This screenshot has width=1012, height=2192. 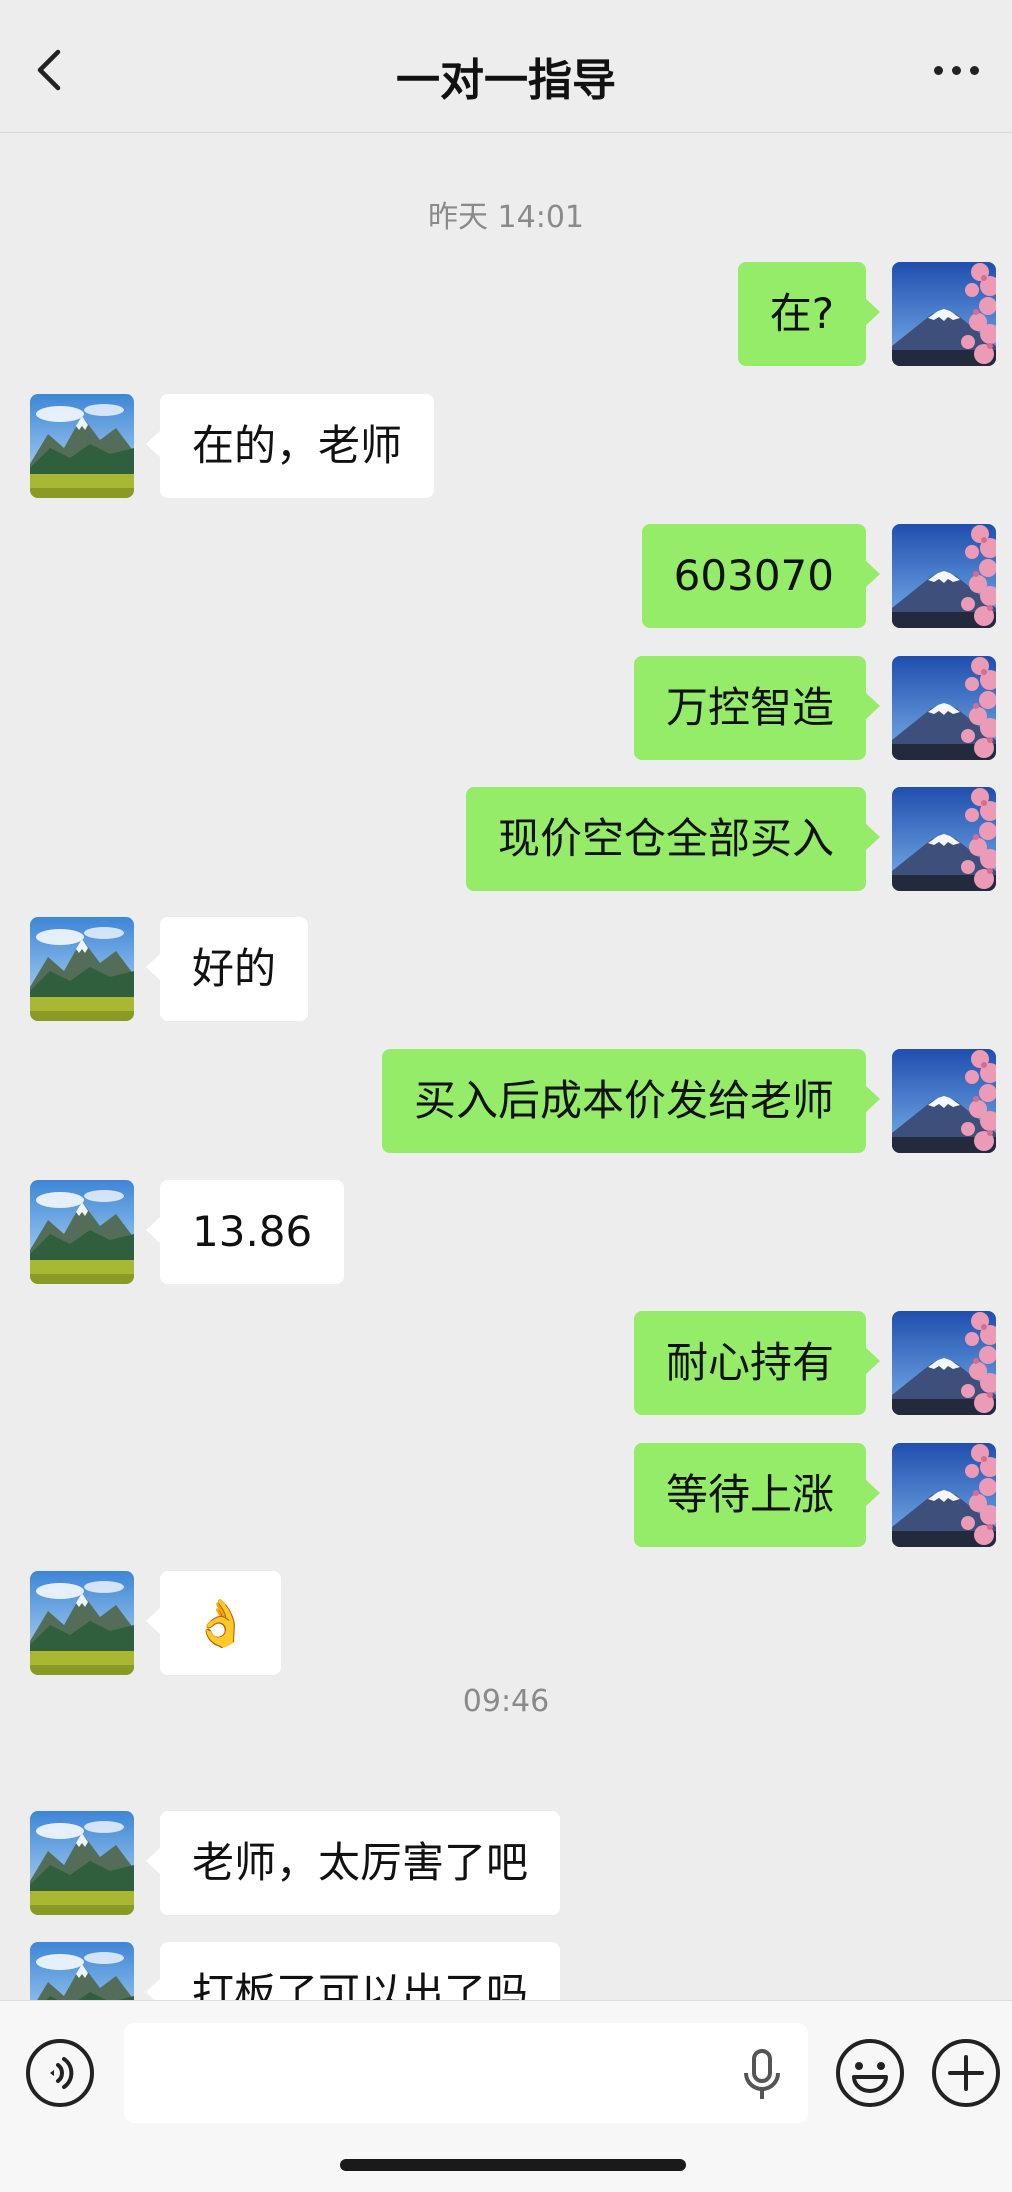 I want to click on timestamp: 09:46, so click(x=506, y=1701).